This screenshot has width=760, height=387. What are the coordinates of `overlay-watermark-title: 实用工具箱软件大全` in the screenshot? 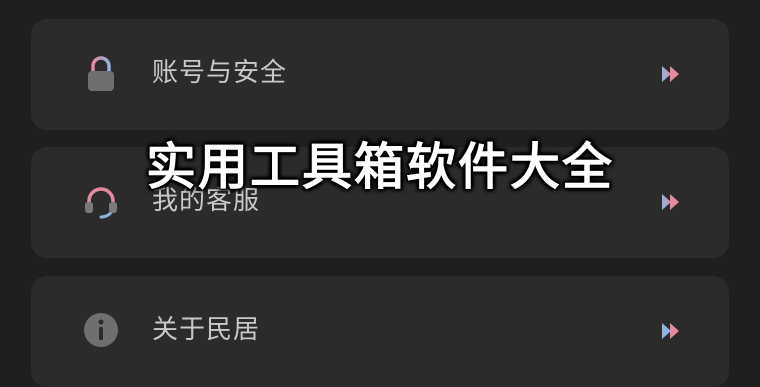 It's located at (380, 167).